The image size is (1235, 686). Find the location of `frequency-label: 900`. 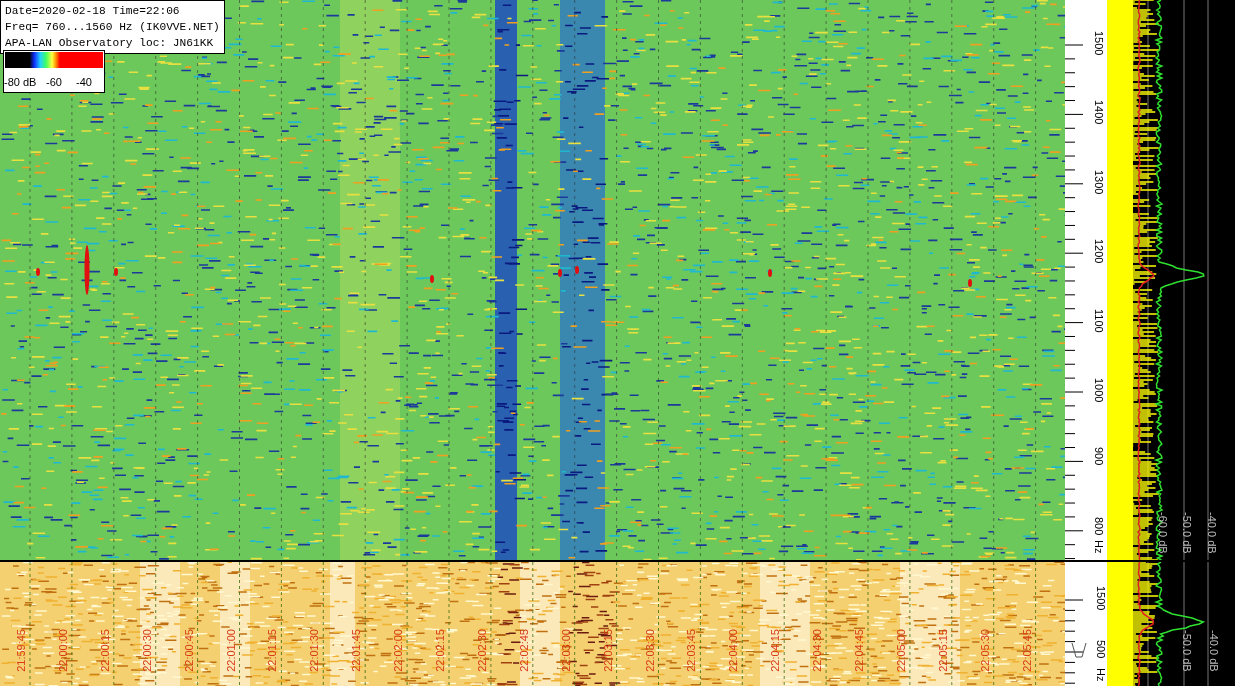

frequency-label: 900 is located at coordinates (1099, 456).